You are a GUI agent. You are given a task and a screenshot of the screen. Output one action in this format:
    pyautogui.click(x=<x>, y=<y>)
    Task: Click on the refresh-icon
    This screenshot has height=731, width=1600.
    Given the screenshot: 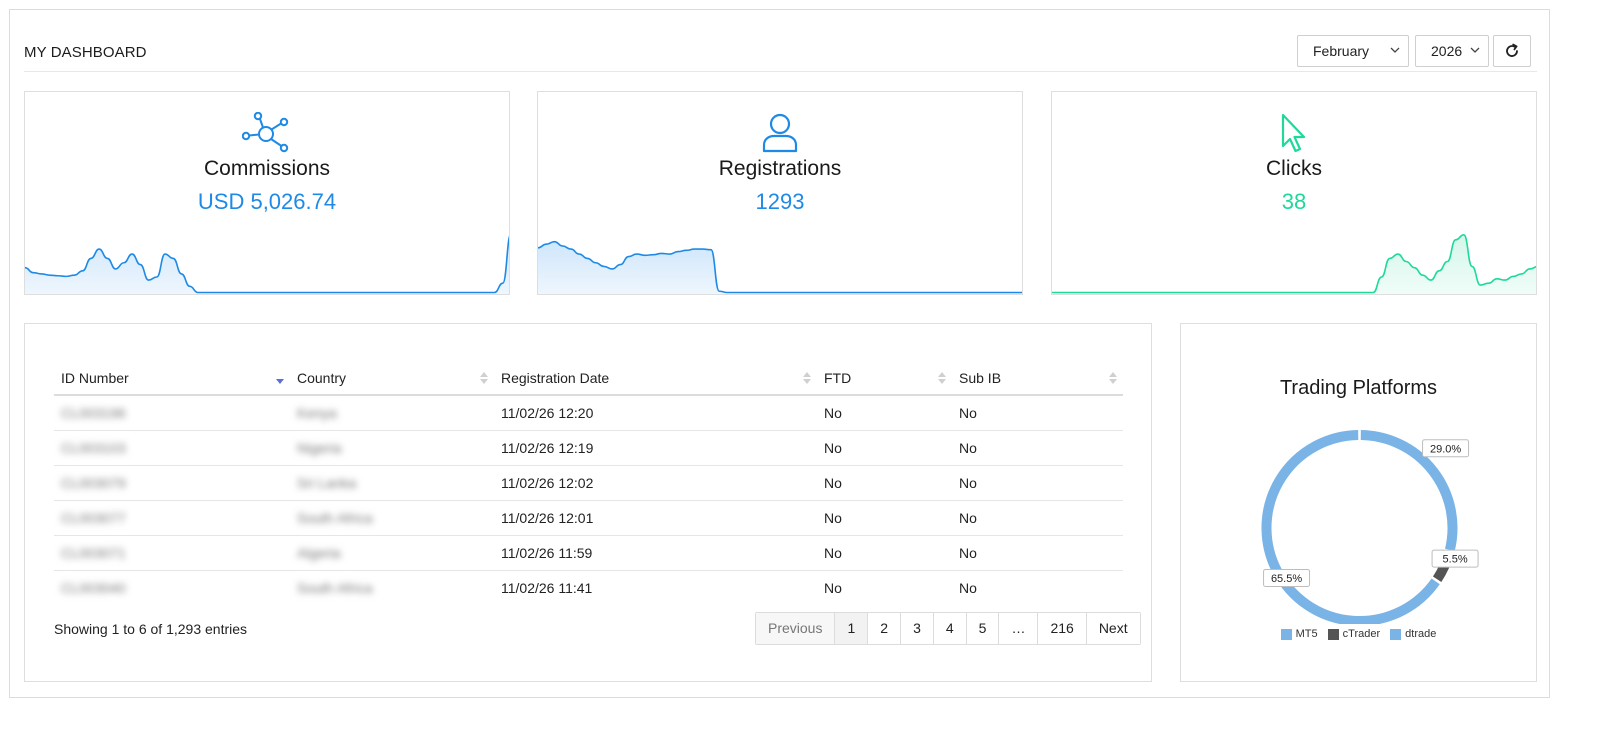 What is the action you would take?
    pyautogui.click(x=1512, y=50)
    